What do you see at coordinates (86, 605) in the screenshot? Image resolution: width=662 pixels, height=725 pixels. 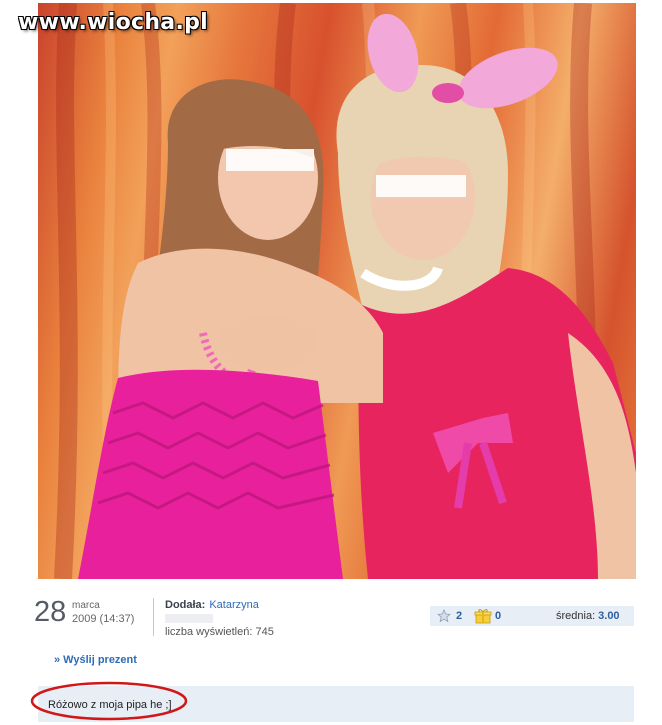 I see `date-month: marca` at bounding box center [86, 605].